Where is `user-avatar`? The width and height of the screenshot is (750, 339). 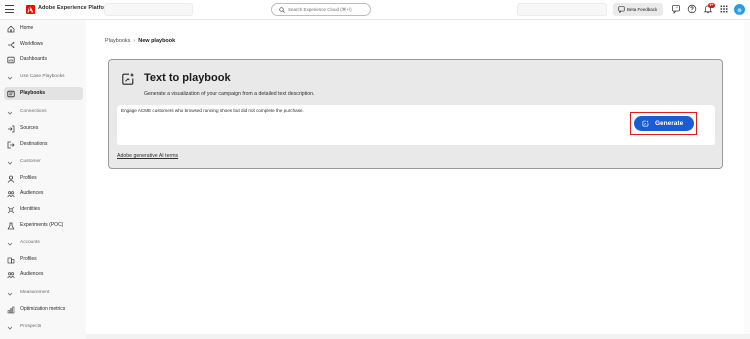
user-avatar is located at coordinates (739, 9).